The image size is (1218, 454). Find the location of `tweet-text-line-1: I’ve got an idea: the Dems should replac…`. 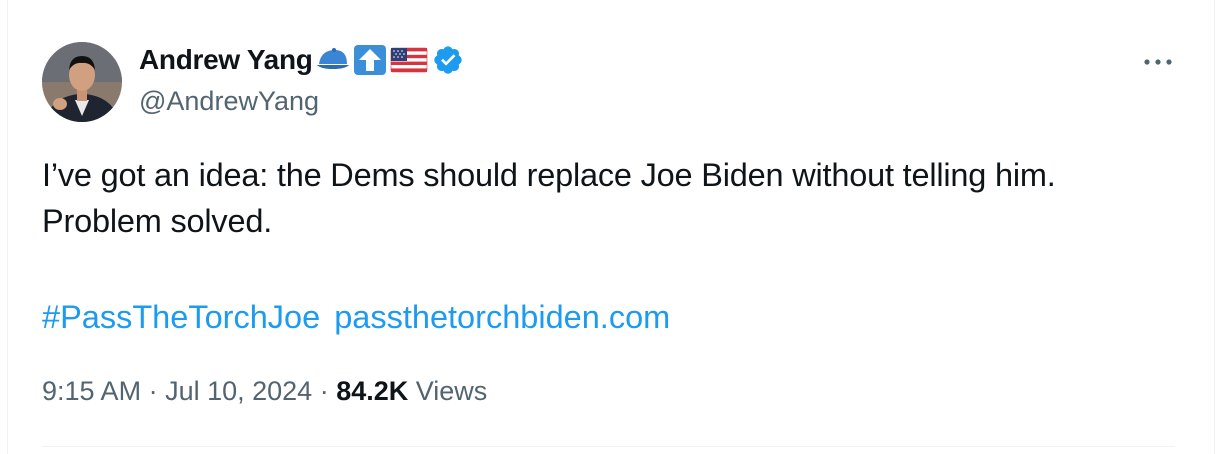

tweet-text-line-1: I’ve got an idea: the Dems should replac… is located at coordinates (549, 175).